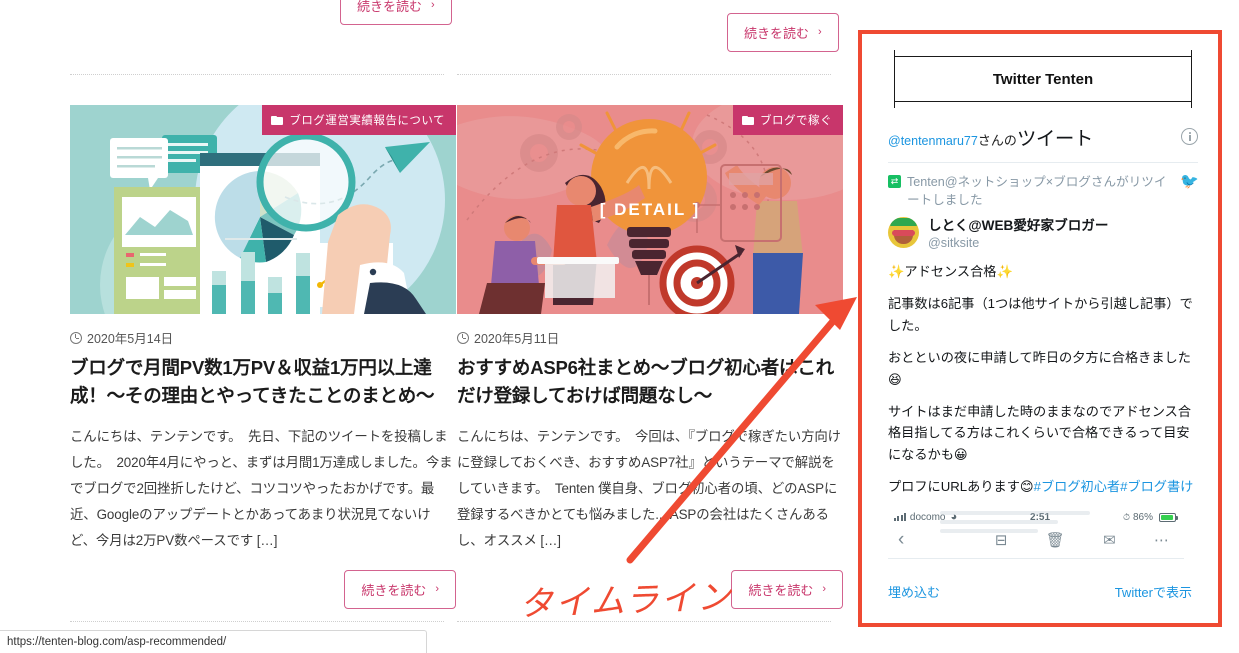 This screenshot has width=1239, height=653. I want to click on widget-title-label: Twitter Tenten, so click(1043, 79).